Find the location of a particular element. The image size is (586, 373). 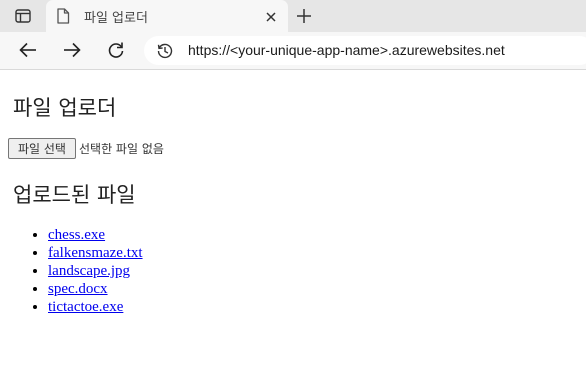

page-title: 파일 업로더 is located at coordinates (65, 108).